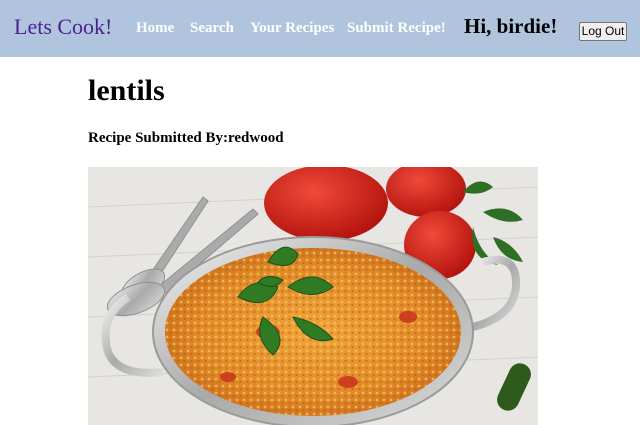 This screenshot has width=640, height=425. I want to click on nav-link-submit-recipe: Submit Recipe!, so click(396, 28).